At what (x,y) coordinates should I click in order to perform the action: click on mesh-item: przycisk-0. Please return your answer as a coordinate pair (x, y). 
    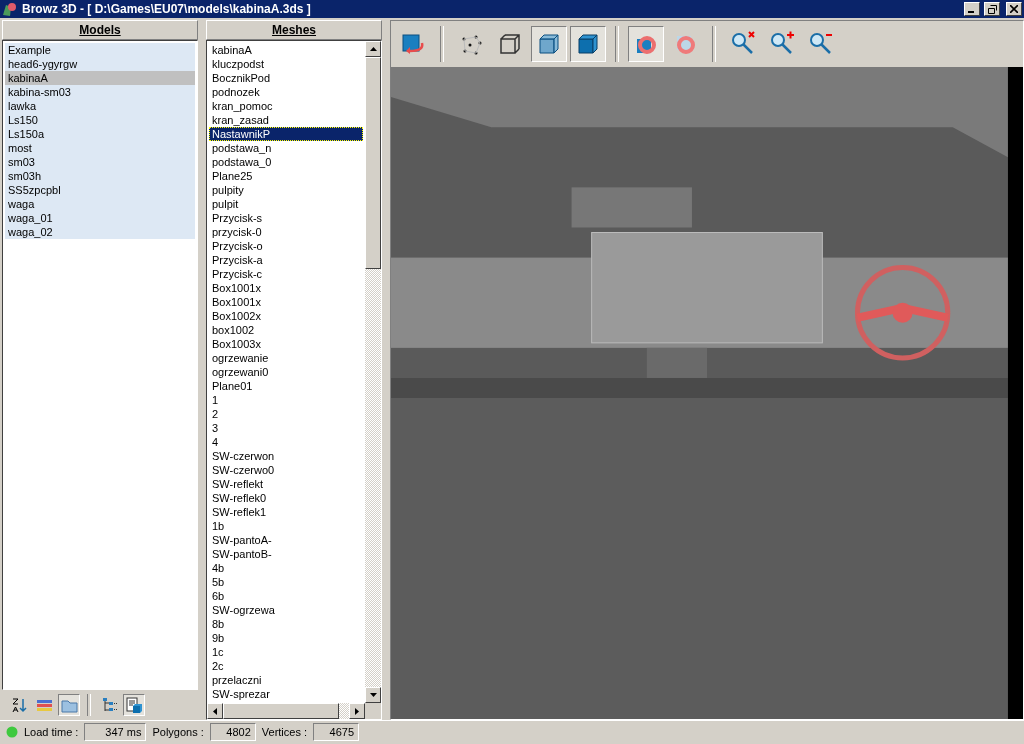
    Looking at the image, I should click on (286, 232).